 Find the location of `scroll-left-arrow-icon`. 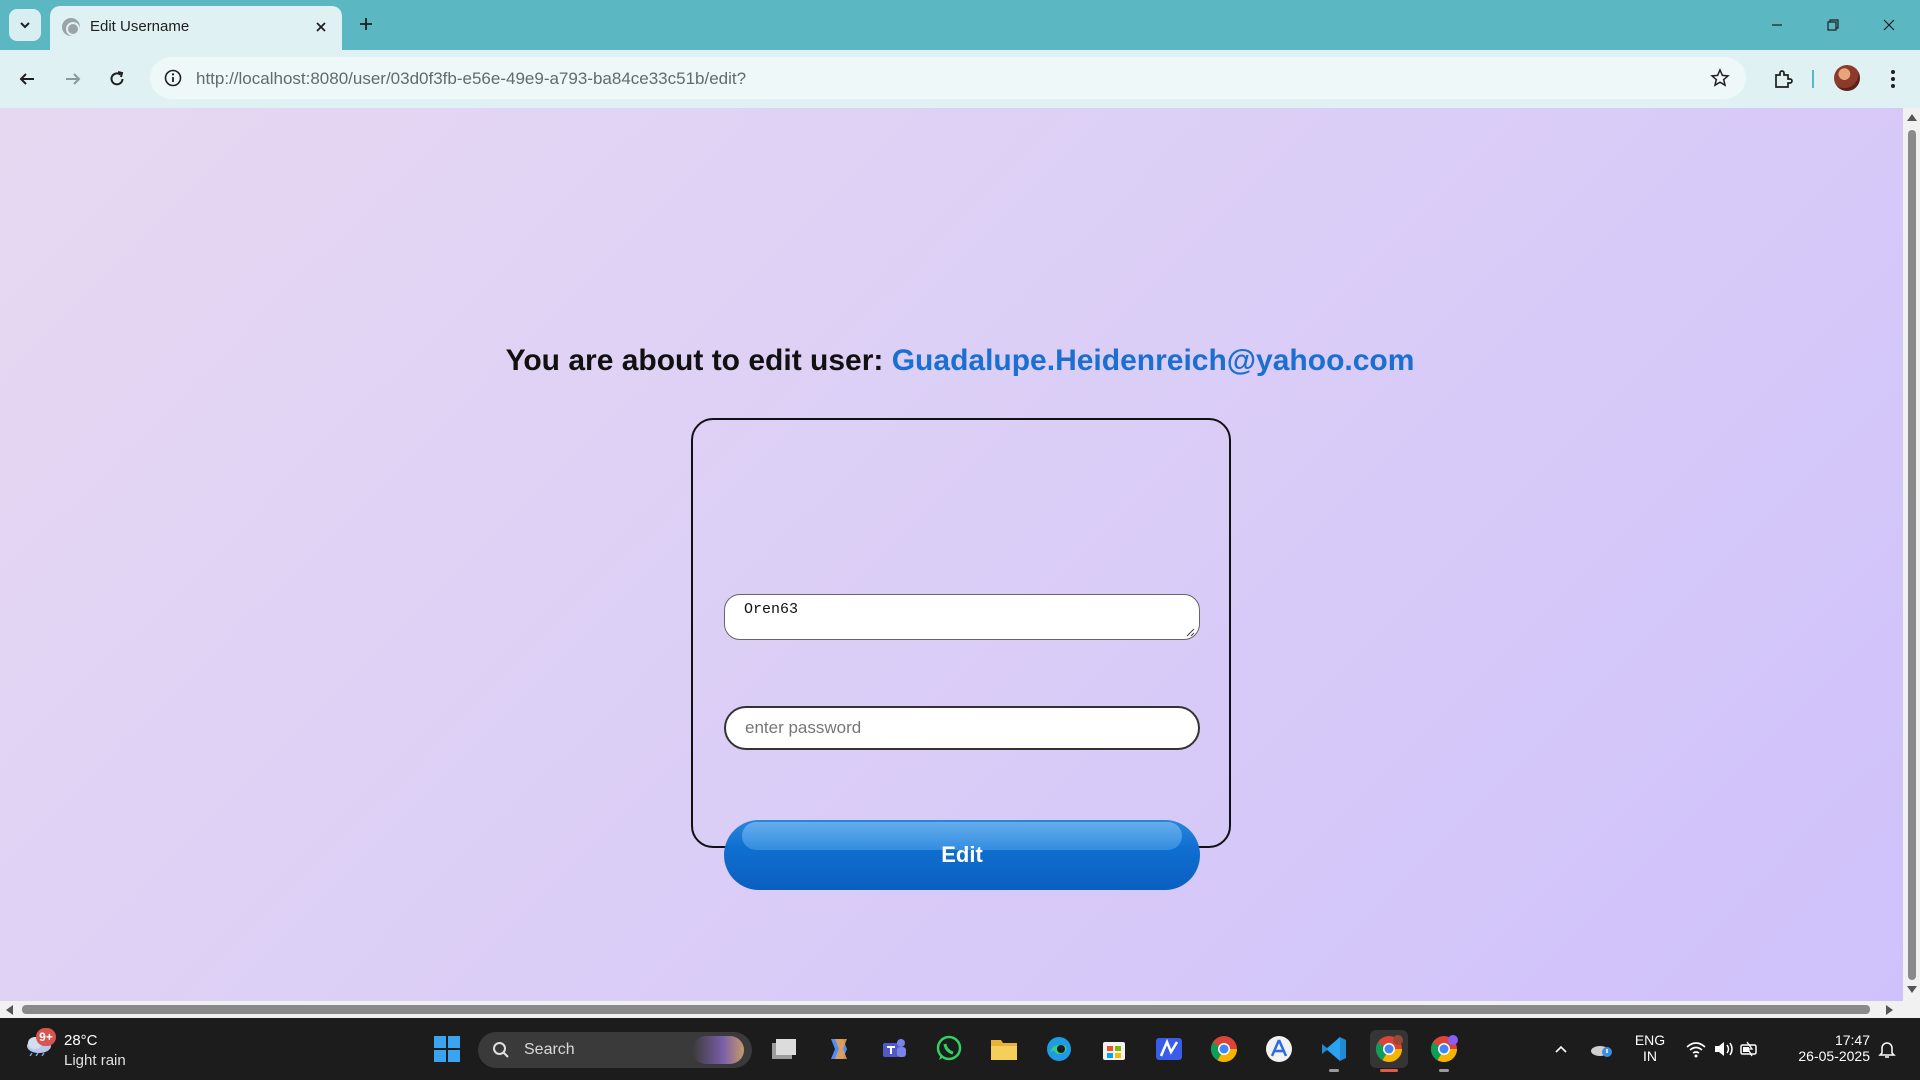

scroll-left-arrow-icon is located at coordinates (9, 1010).